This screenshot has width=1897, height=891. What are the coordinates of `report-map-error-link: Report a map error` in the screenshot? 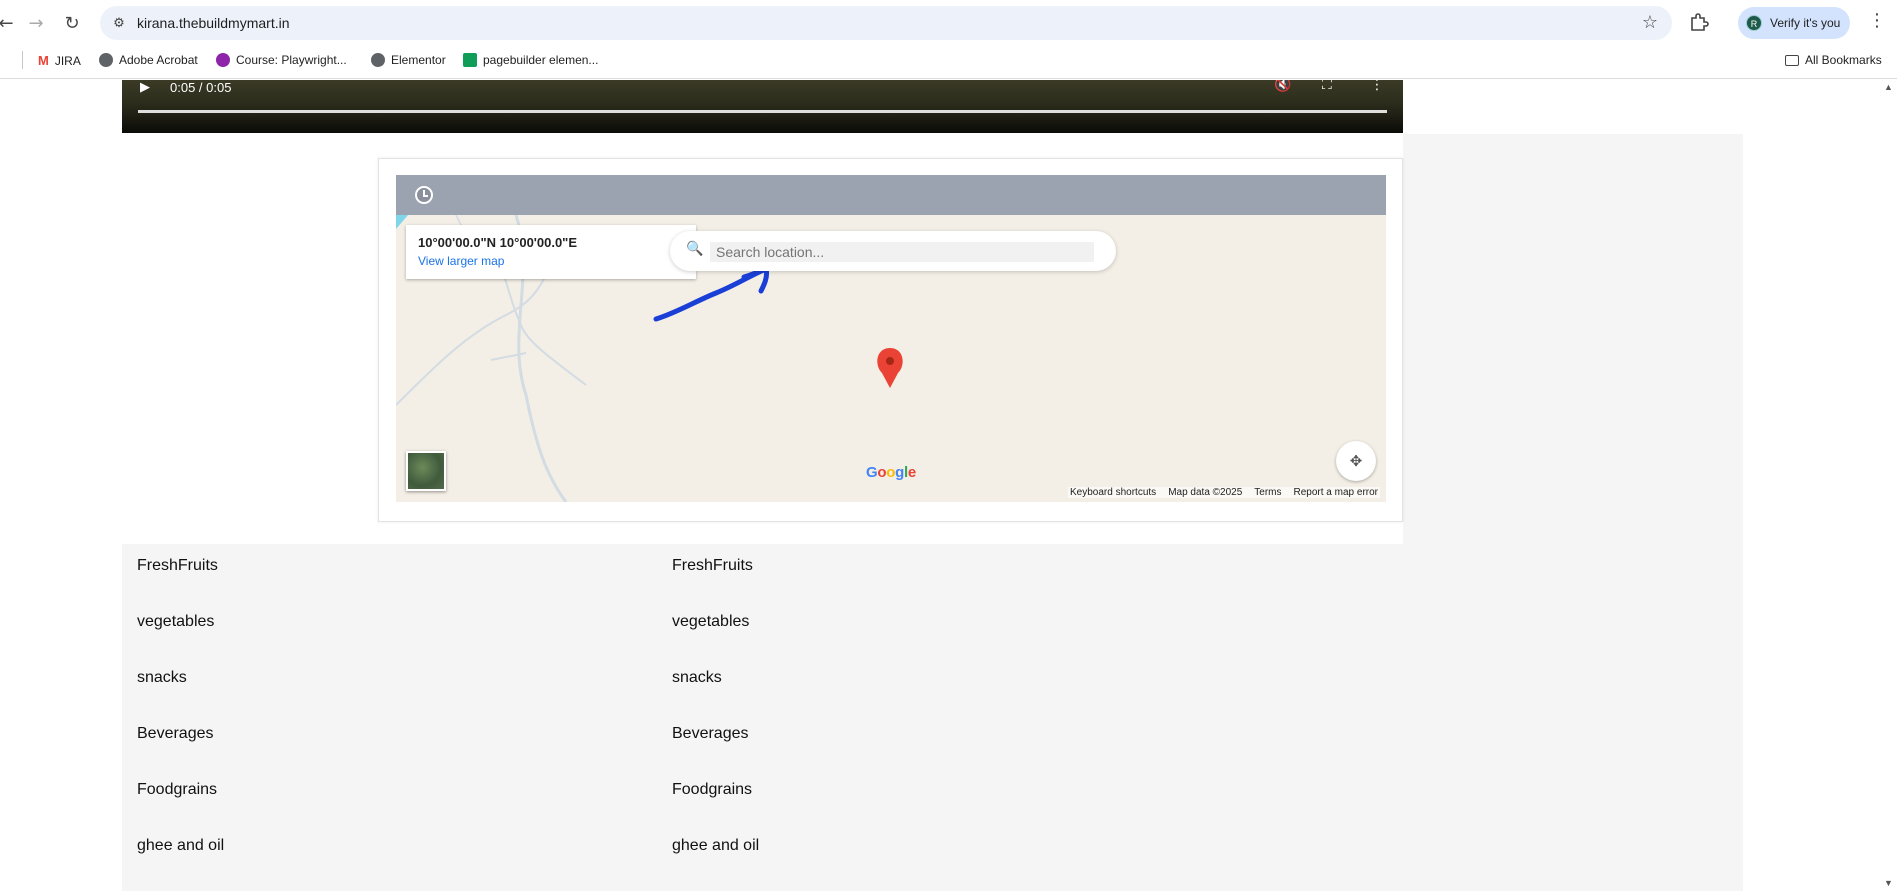 It's located at (1336, 492).